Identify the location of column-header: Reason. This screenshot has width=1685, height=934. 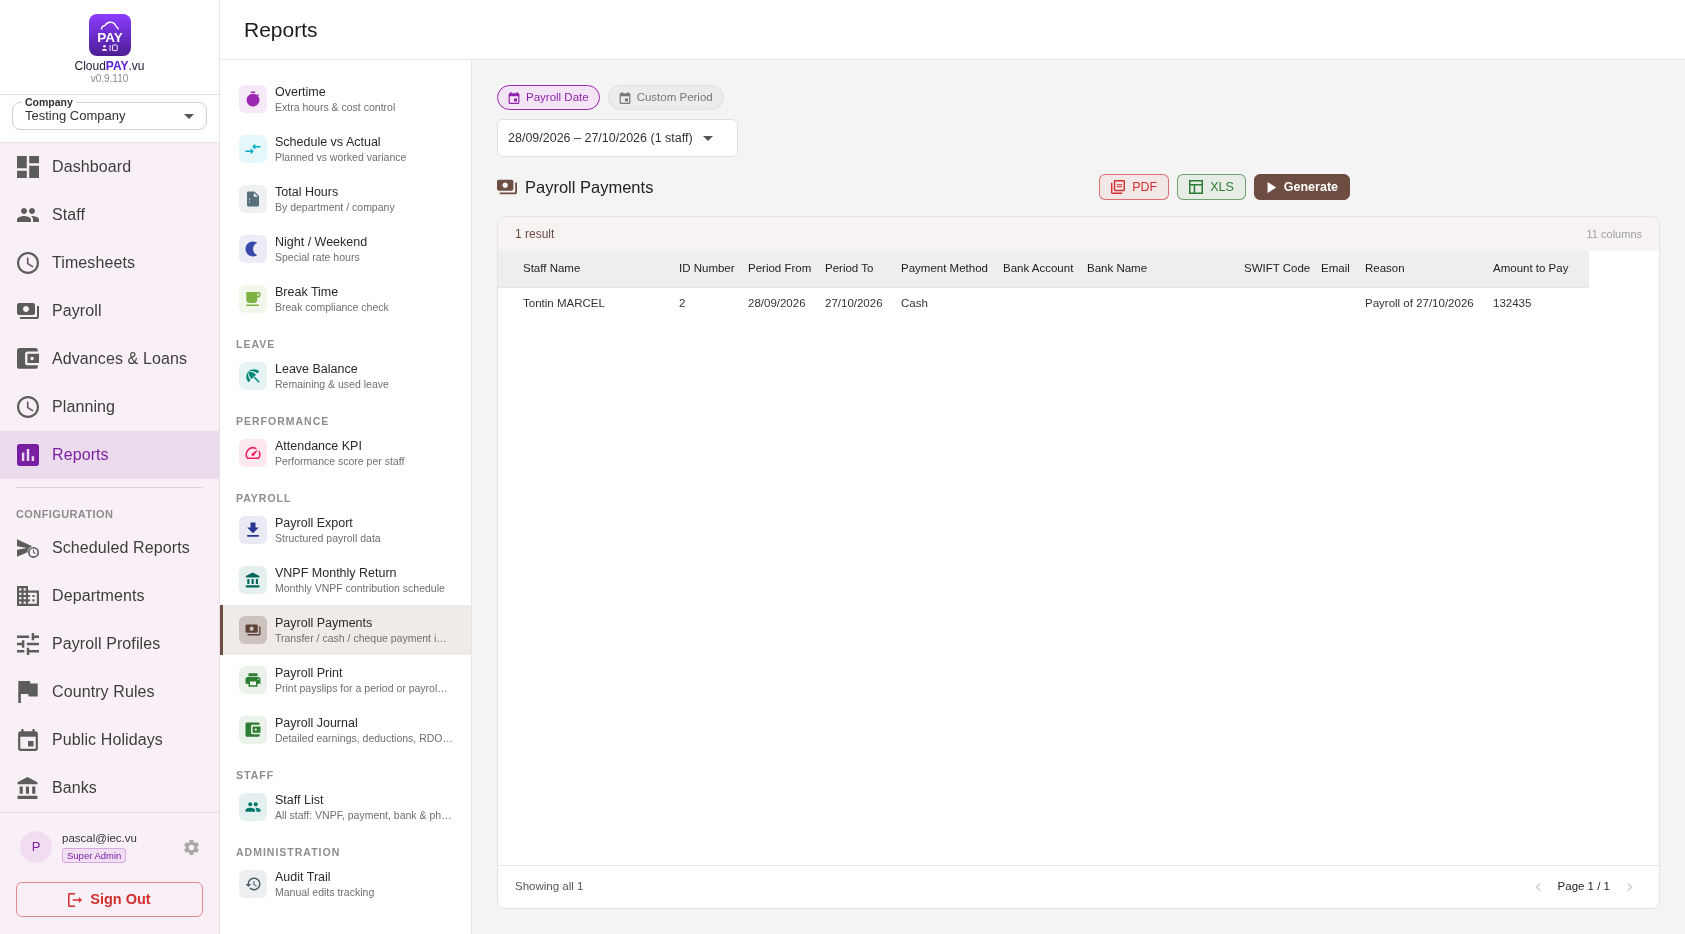
(1421, 269).